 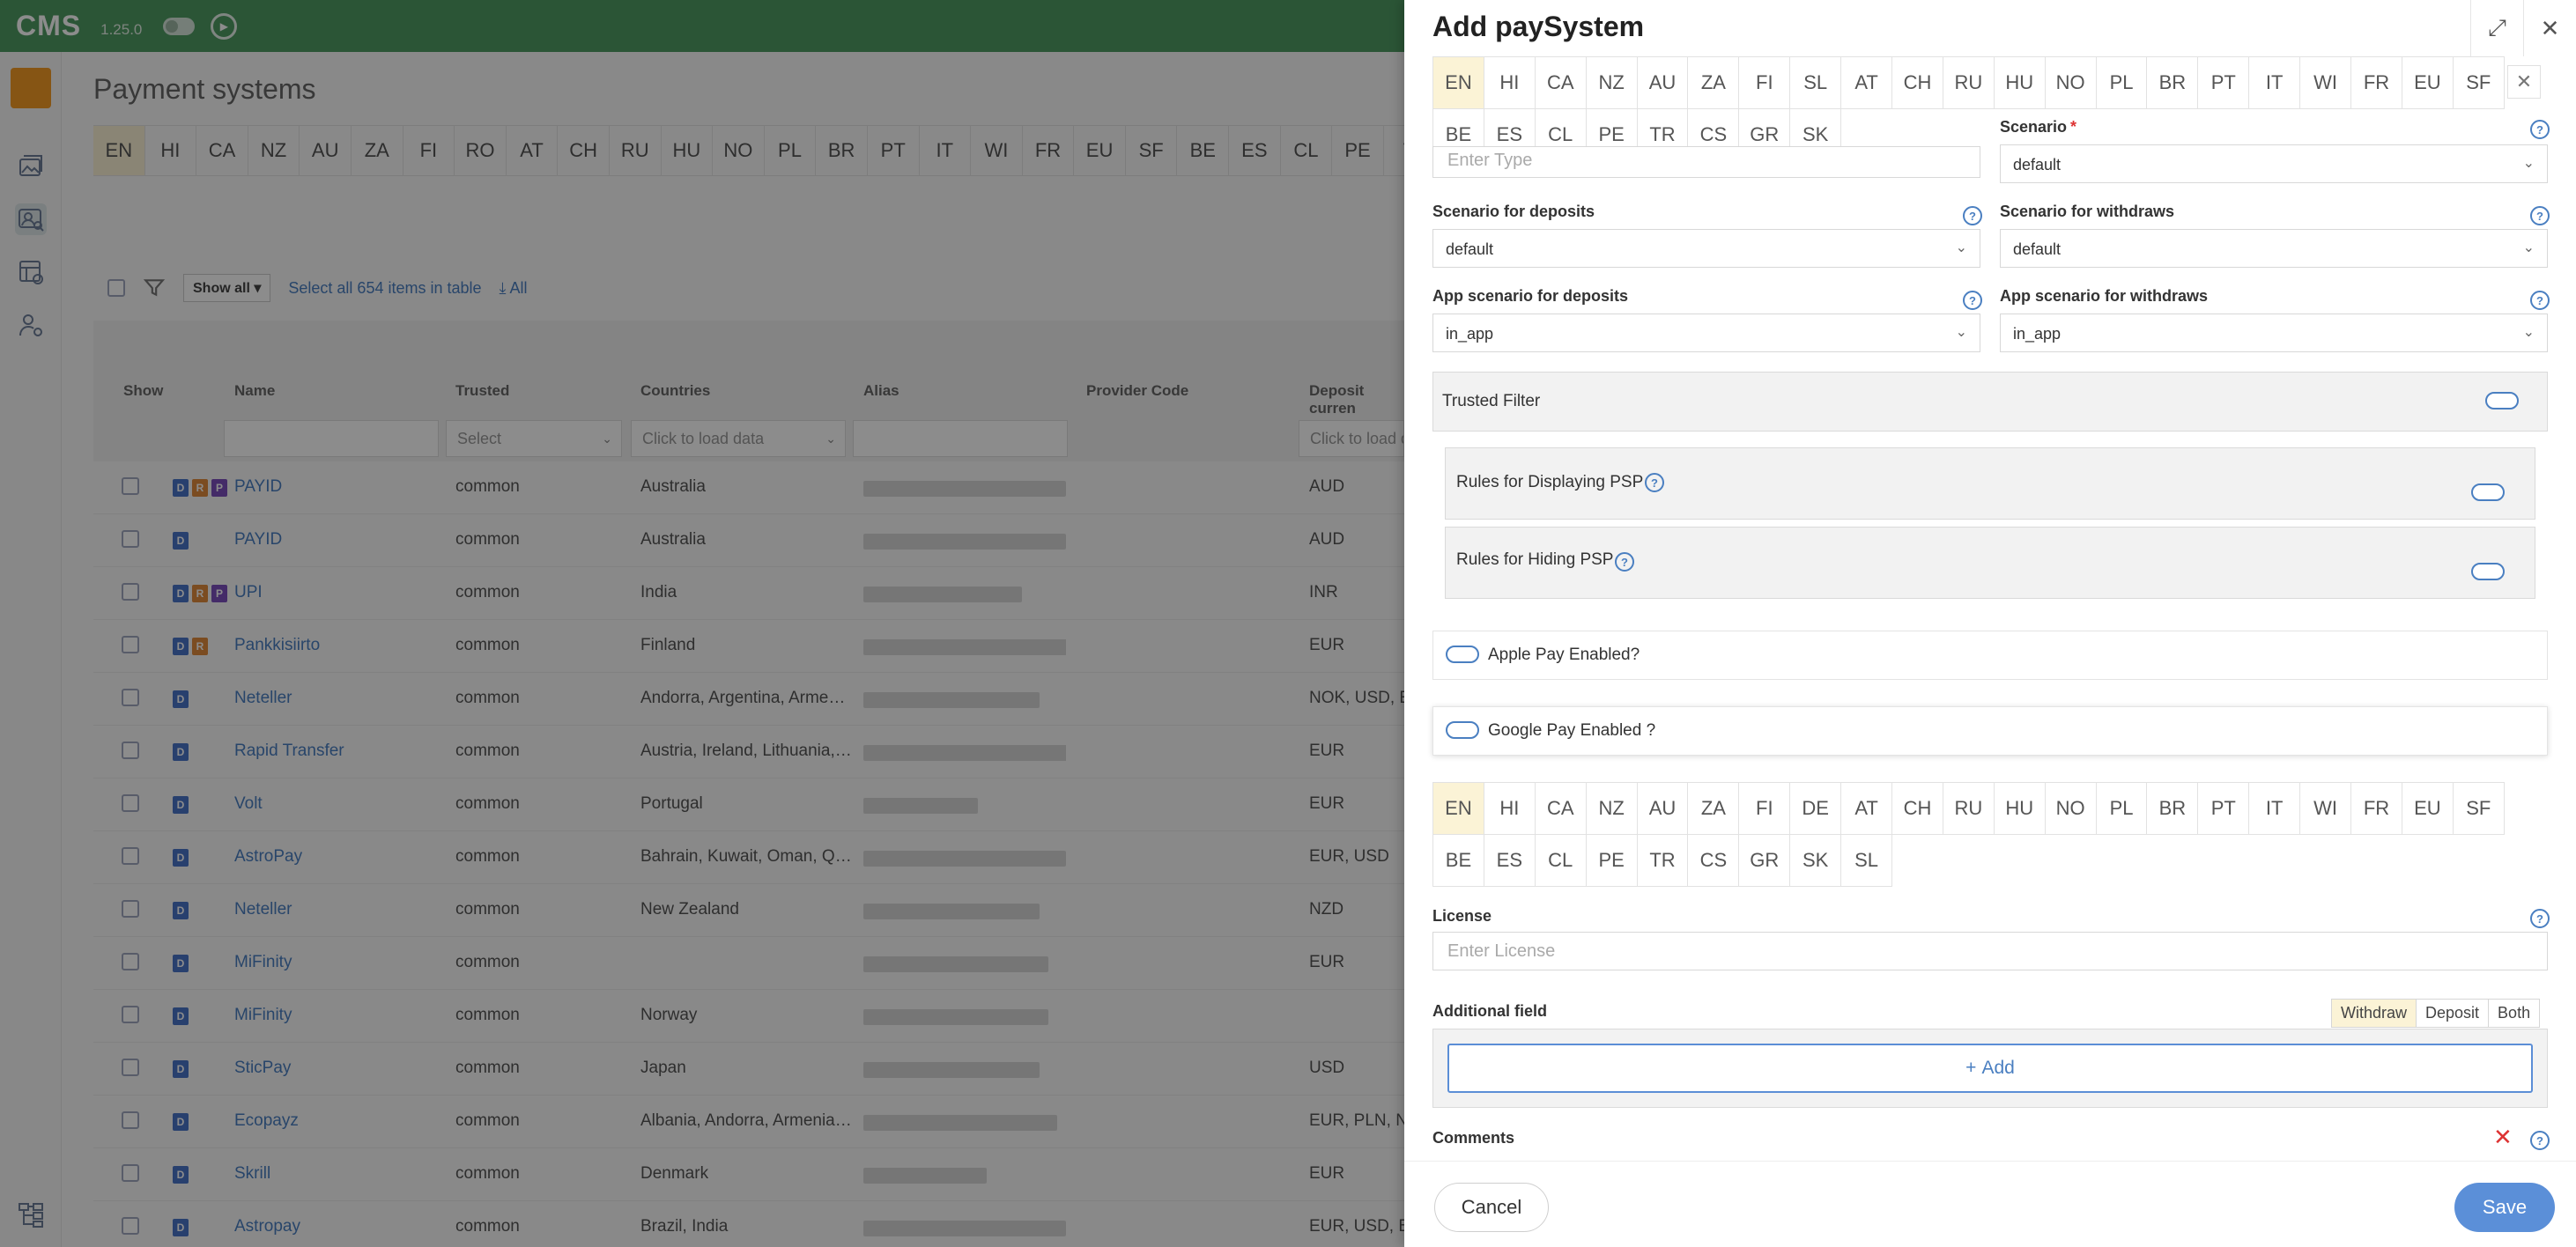 I want to click on trusted-filter-panel: Trusted Filter, so click(x=1990, y=402).